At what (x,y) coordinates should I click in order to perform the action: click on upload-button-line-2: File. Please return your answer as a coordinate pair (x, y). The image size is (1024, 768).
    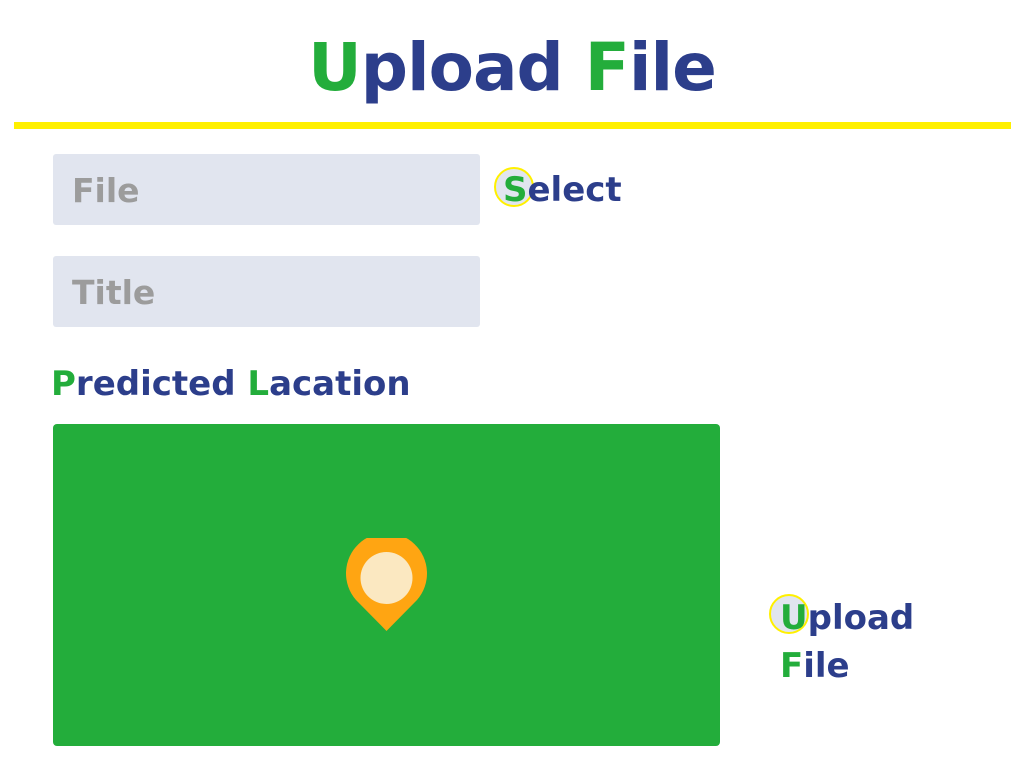
    Looking at the image, I should click on (841, 666).